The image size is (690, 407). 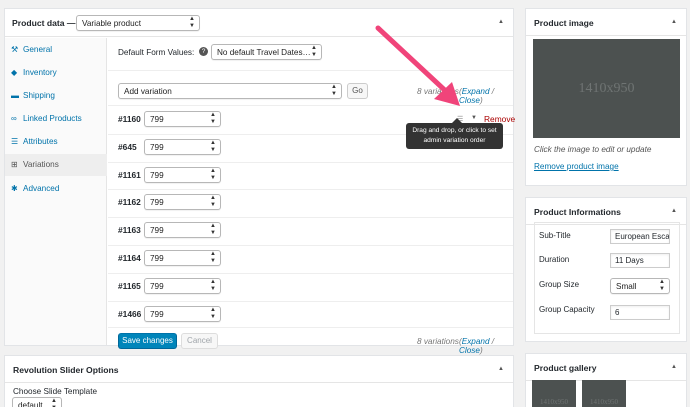 What do you see at coordinates (14, 118) in the screenshot?
I see `link-icon: ∞` at bounding box center [14, 118].